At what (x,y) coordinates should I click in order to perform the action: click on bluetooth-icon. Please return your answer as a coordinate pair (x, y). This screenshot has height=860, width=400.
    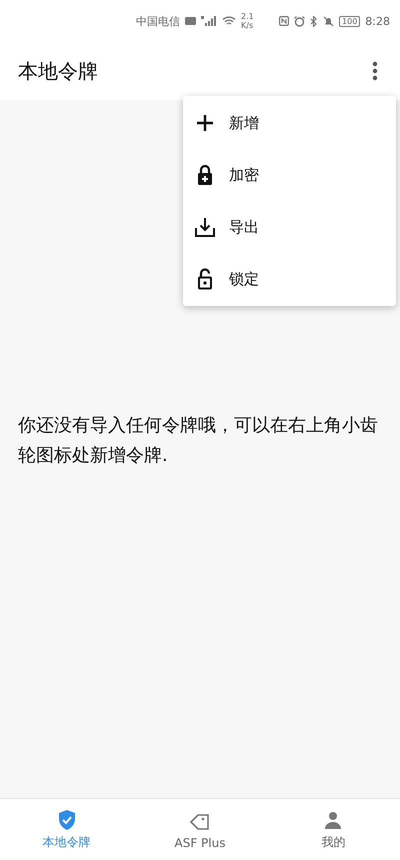
    Looking at the image, I should click on (314, 21).